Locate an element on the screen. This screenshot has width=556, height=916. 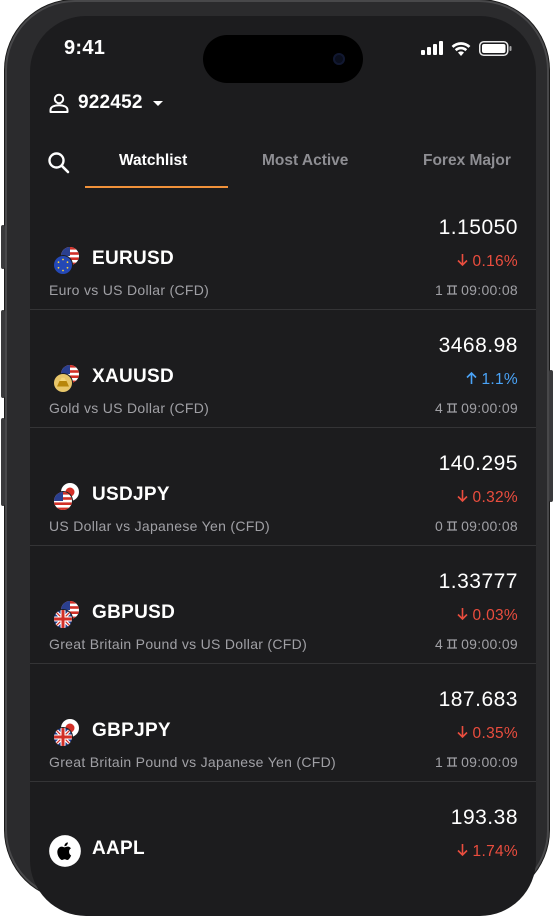
status-time: 9:41 is located at coordinates (85, 48).